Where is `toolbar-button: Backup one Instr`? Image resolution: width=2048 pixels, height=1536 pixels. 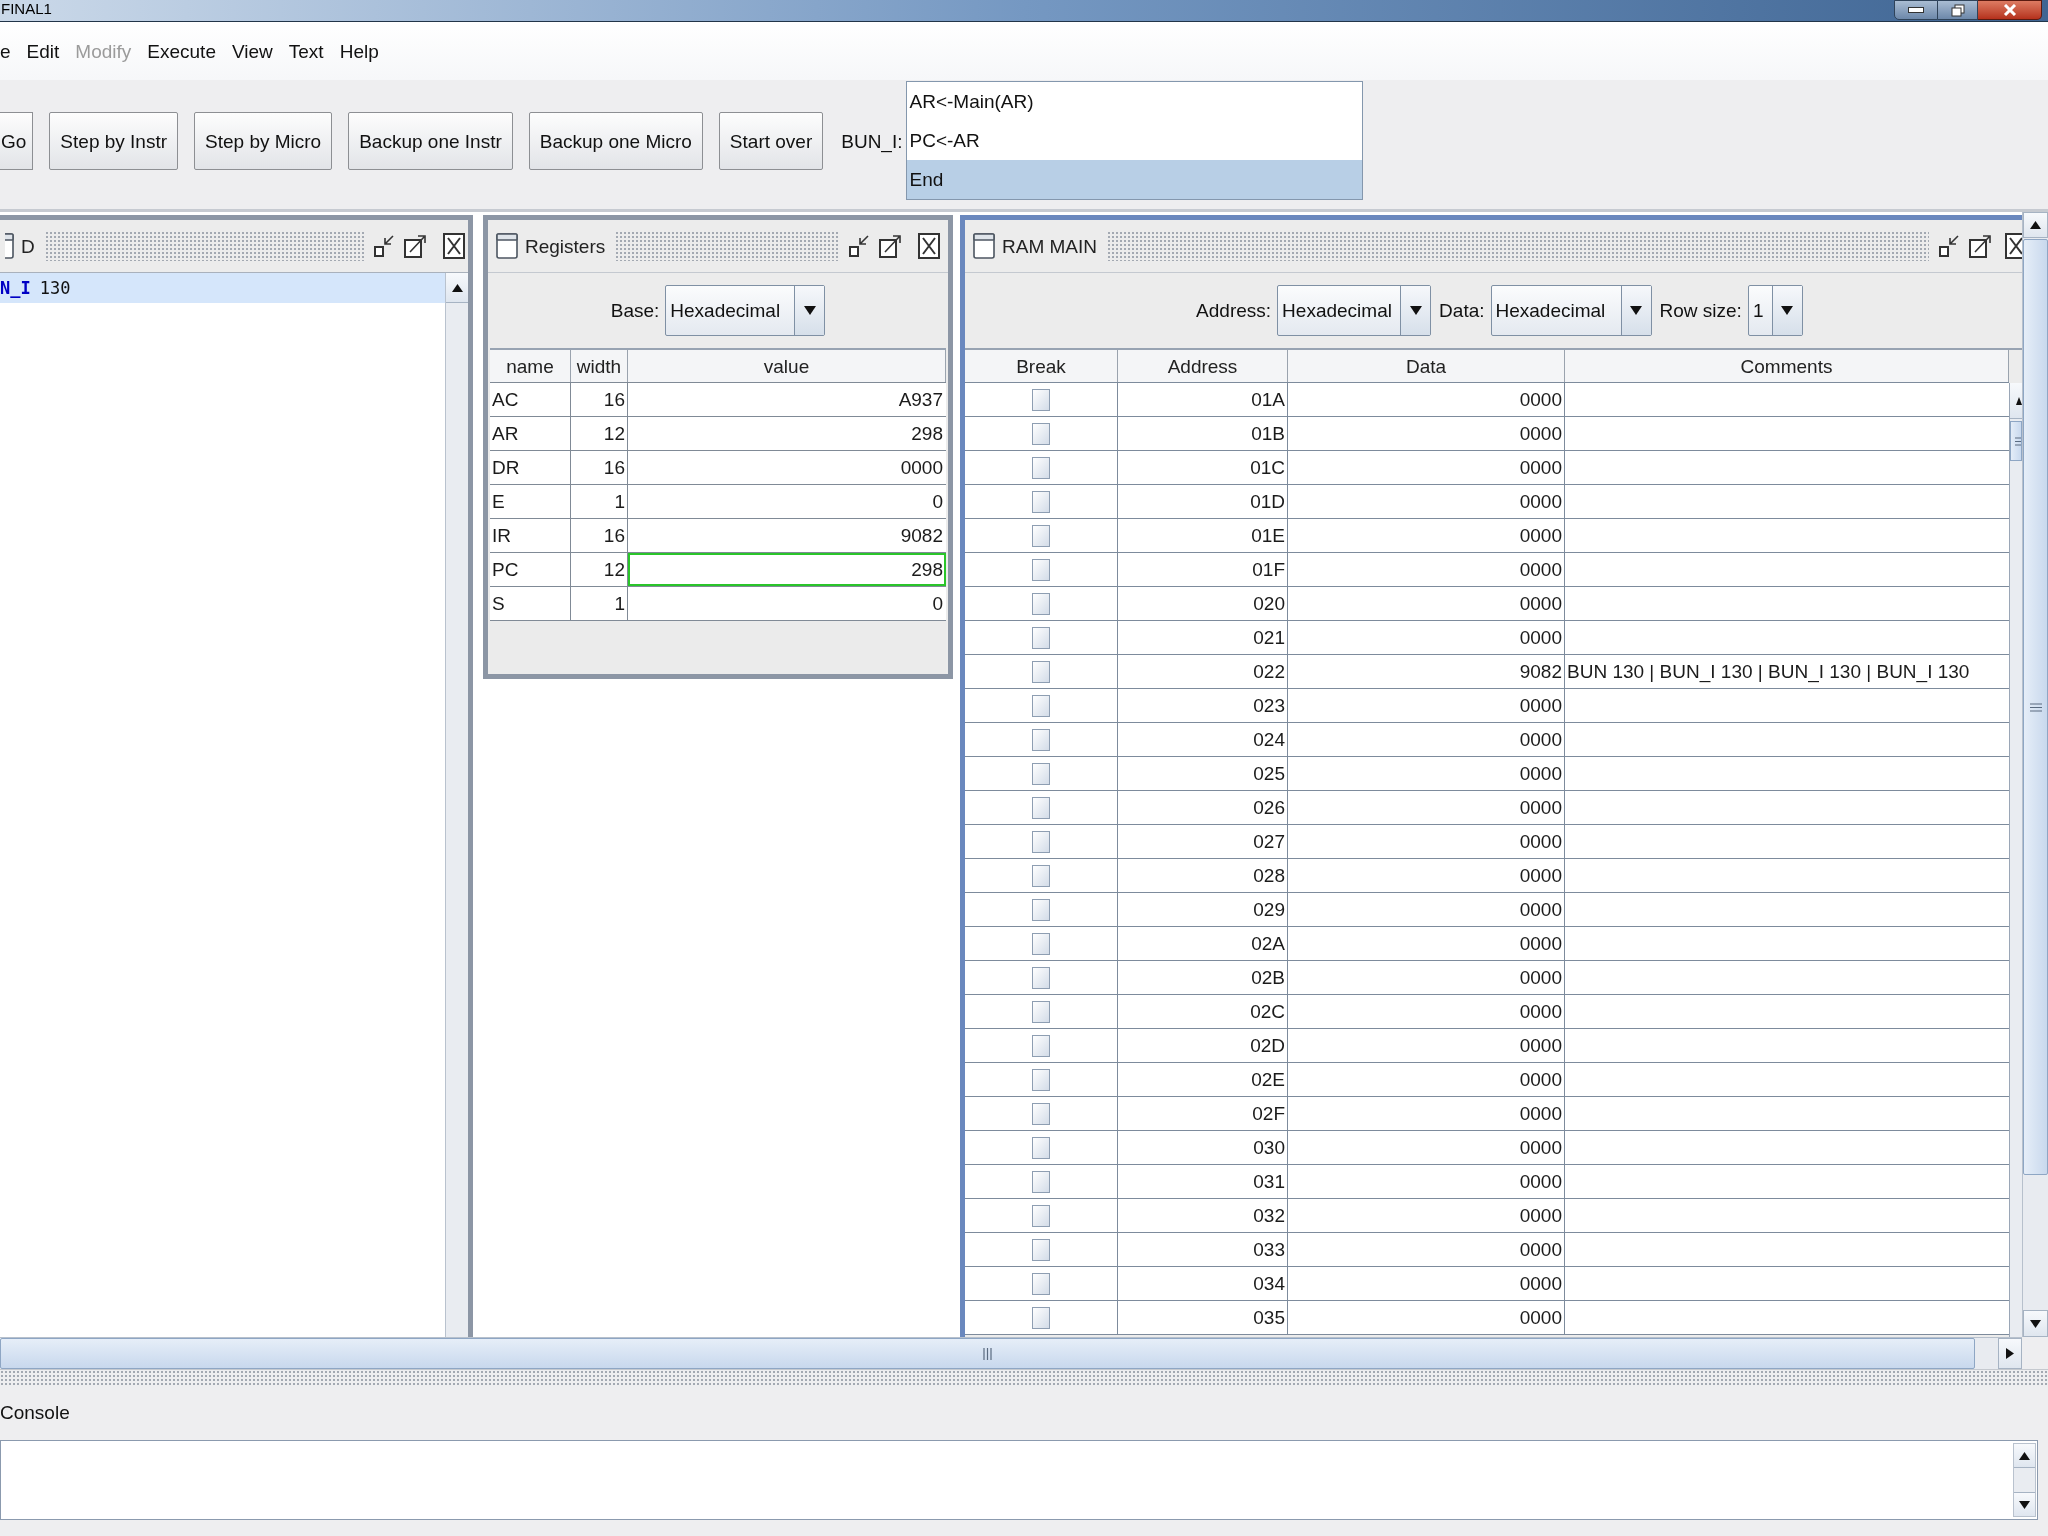 toolbar-button: Backup one Instr is located at coordinates (430, 141).